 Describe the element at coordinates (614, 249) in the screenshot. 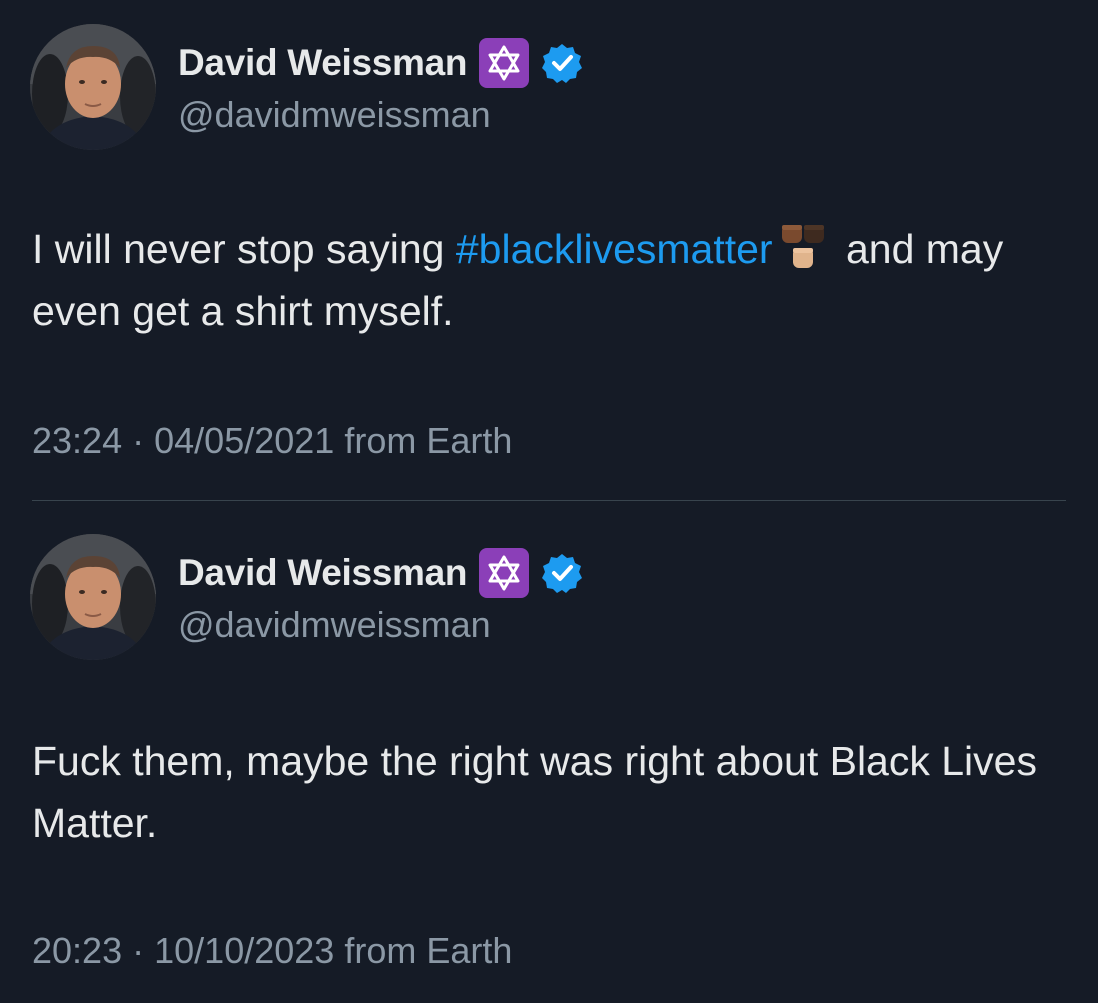

I see `hashtag-link: #blacklivesmatter` at that location.